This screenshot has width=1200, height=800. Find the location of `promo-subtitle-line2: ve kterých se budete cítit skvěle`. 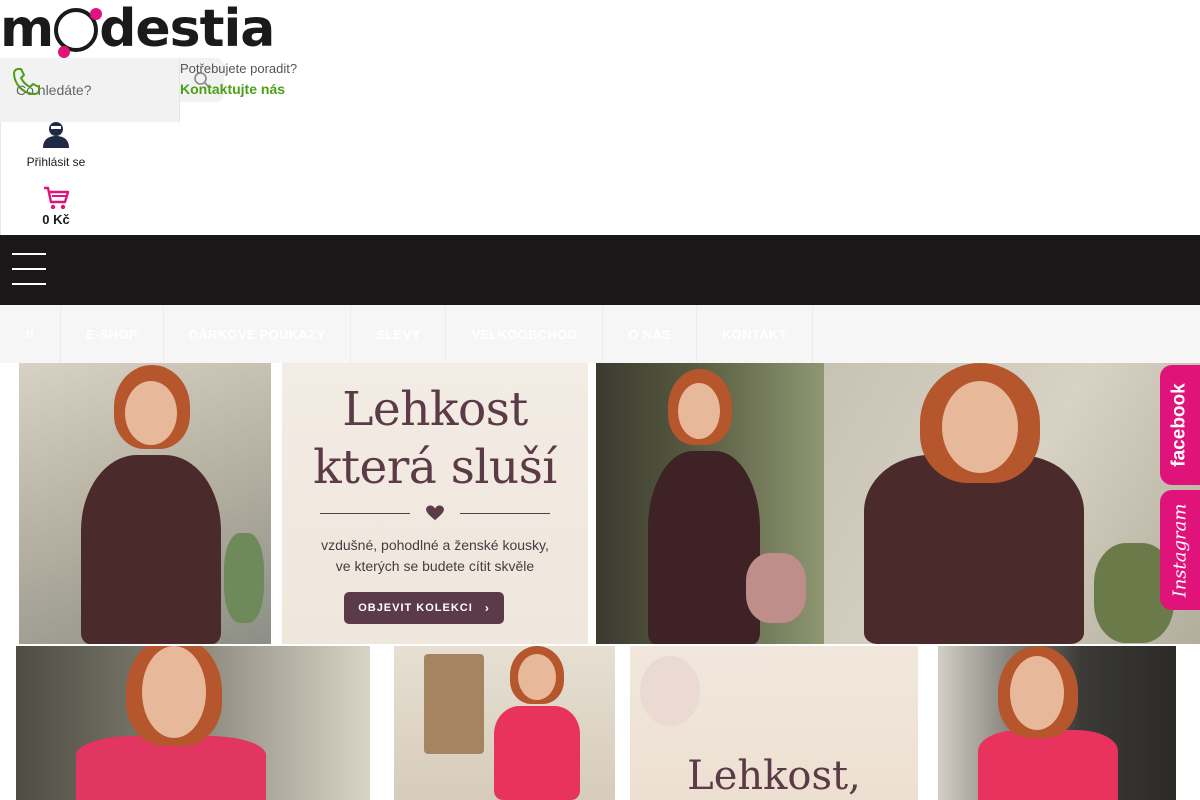

promo-subtitle-line2: ve kterých se budete cítit skvěle is located at coordinates (435, 566).